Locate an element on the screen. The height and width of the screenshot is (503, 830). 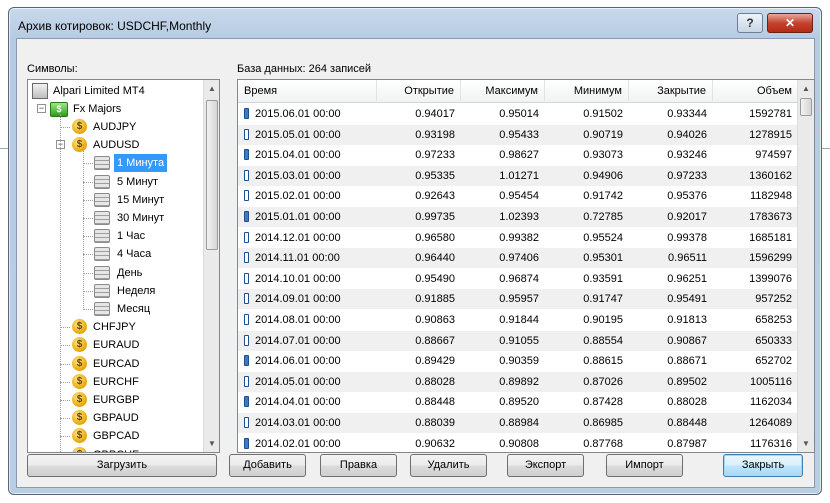
cell-low: 0.93591 is located at coordinates (603, 278).